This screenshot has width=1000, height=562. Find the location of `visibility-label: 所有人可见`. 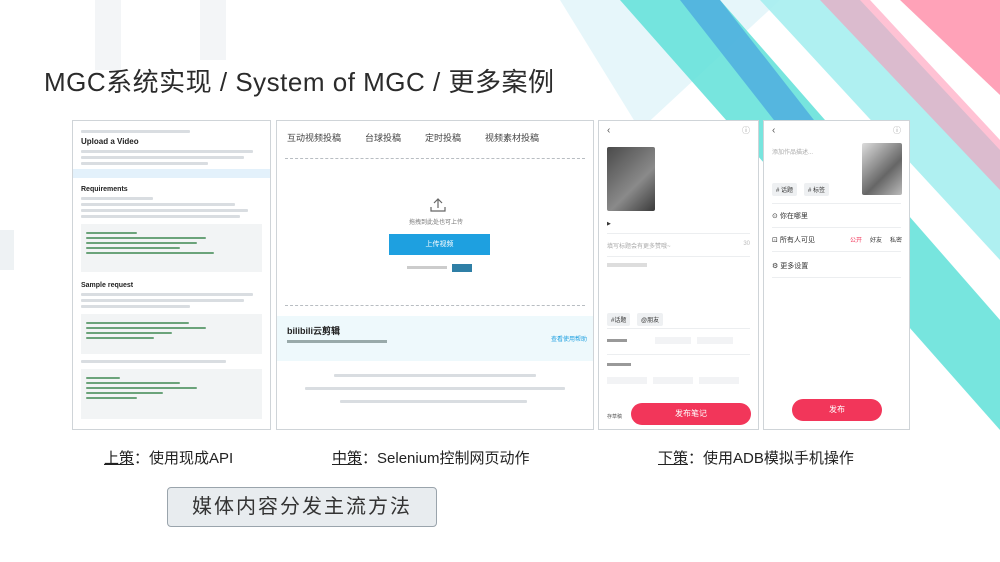

visibility-label: 所有人可见 is located at coordinates (797, 240).